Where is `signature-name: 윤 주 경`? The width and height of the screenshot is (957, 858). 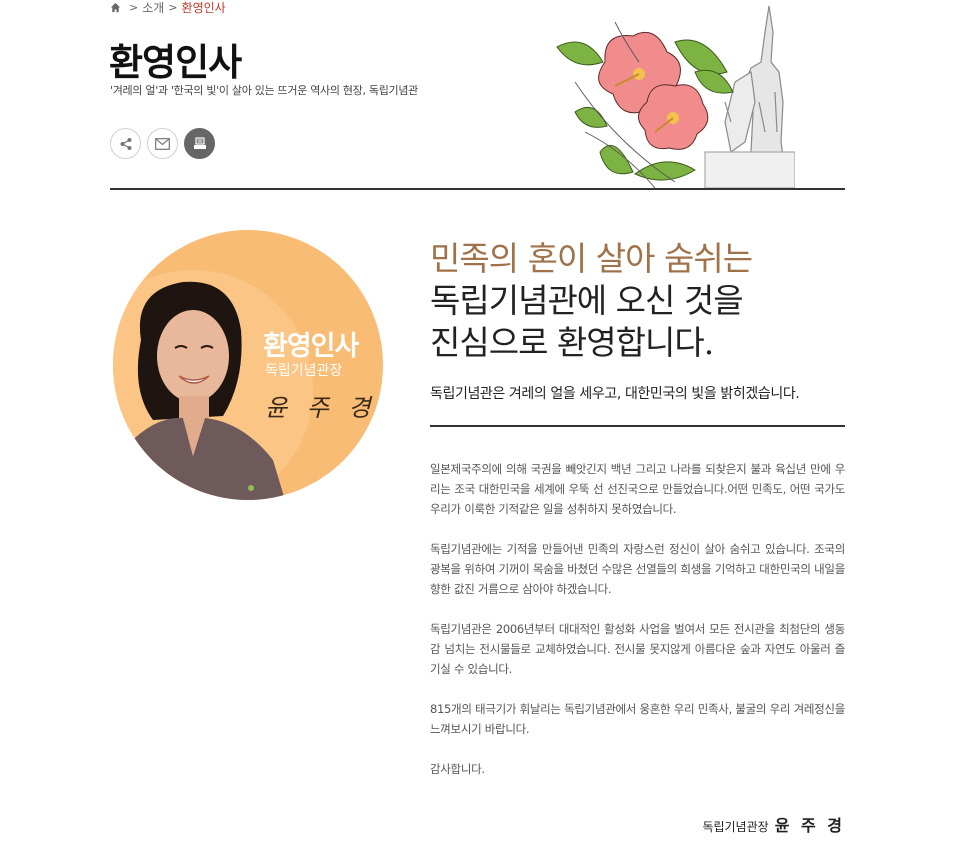
signature-name: 윤 주 경 is located at coordinates (809, 825).